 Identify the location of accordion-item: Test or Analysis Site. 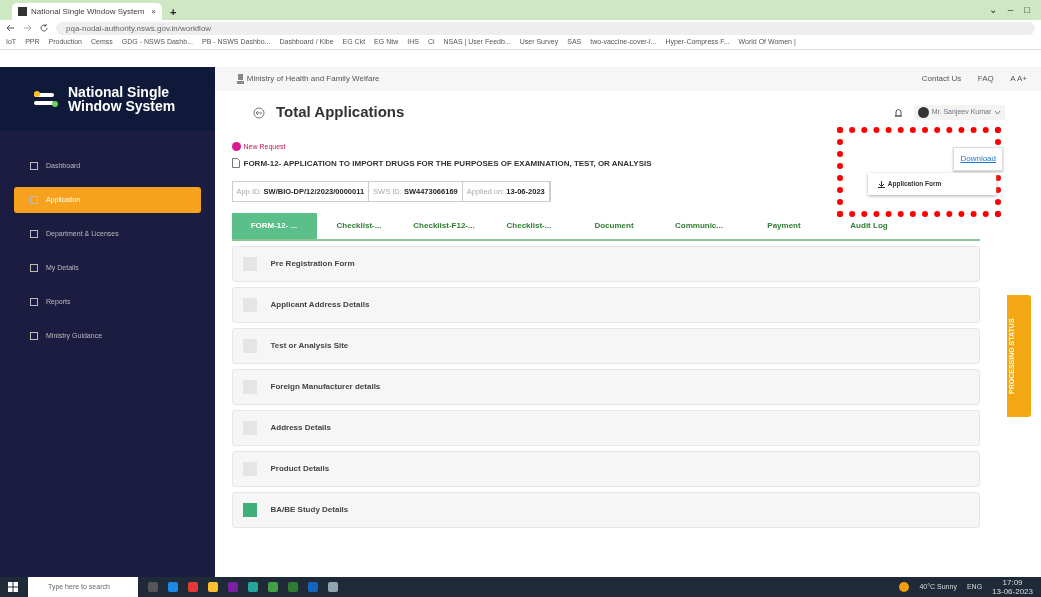
(605, 345).